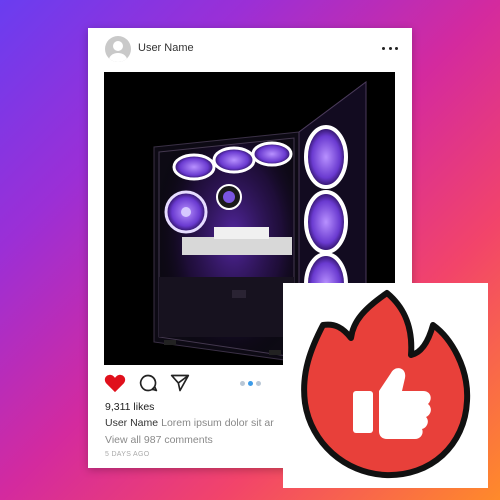  I want to click on fire-thumbs-up-icon, so click(386, 384).